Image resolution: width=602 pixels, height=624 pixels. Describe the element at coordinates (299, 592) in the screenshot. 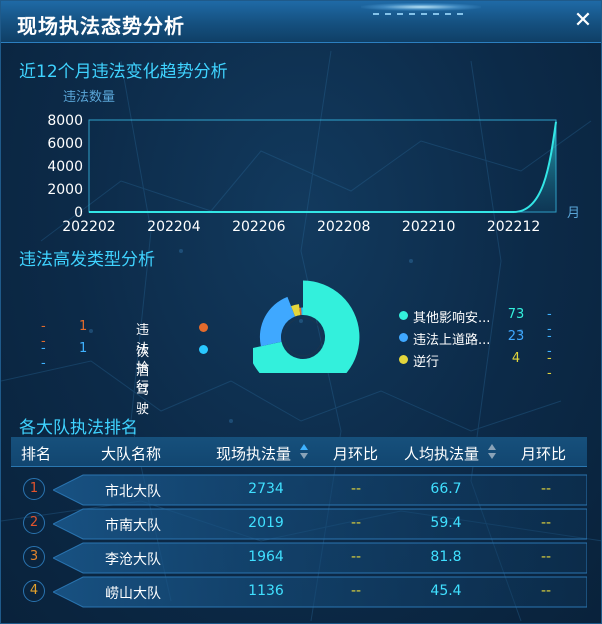

I see `table-row: 4 崂山大队 1136 -- 45.4 --` at that location.